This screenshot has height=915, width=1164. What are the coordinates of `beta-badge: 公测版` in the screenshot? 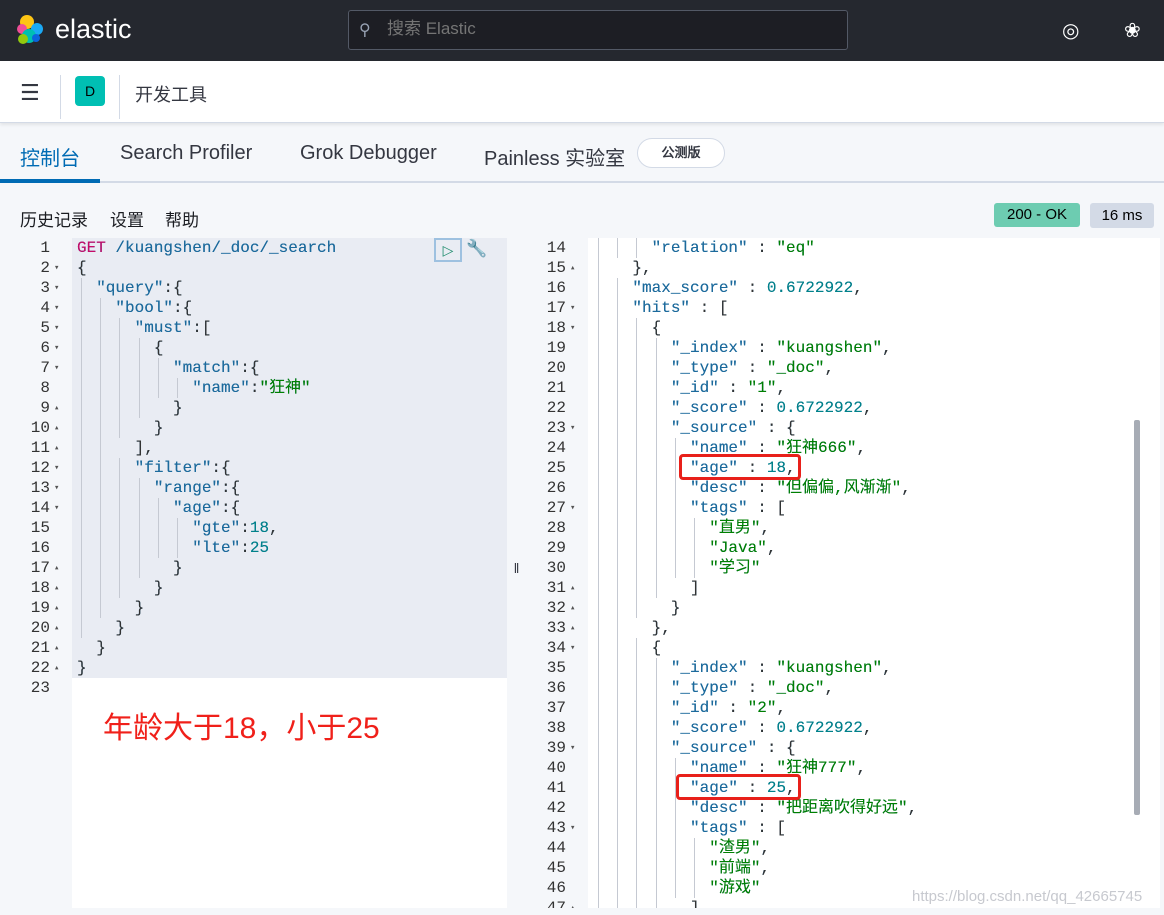 It's located at (681, 153).